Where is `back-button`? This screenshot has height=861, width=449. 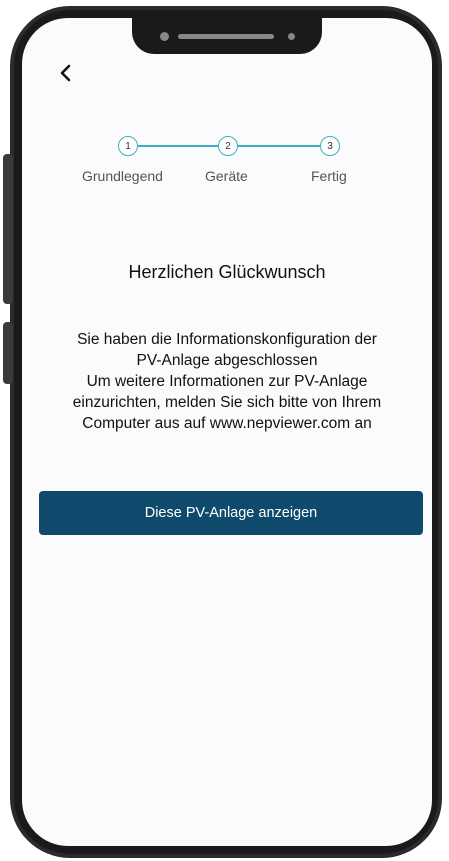 back-button is located at coordinates (65, 73).